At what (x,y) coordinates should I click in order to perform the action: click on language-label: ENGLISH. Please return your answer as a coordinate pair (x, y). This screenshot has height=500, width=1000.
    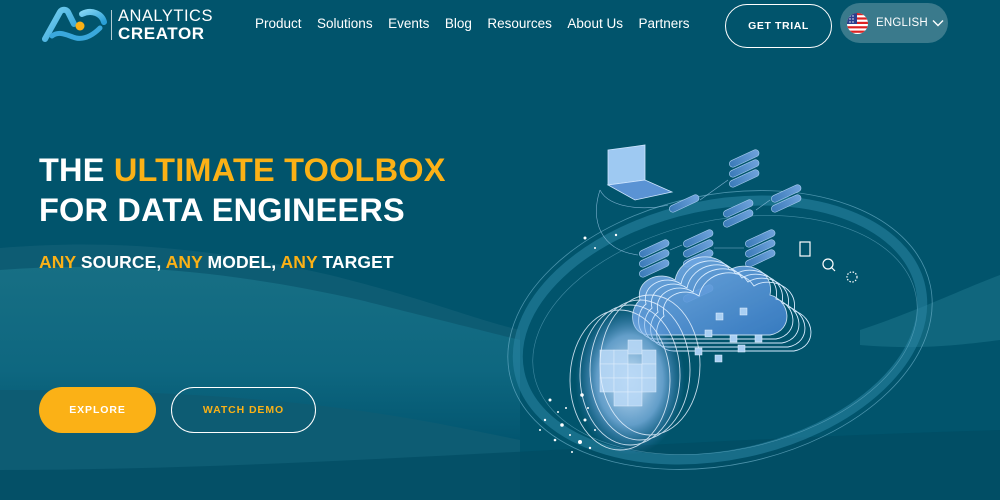
    Looking at the image, I should click on (902, 23).